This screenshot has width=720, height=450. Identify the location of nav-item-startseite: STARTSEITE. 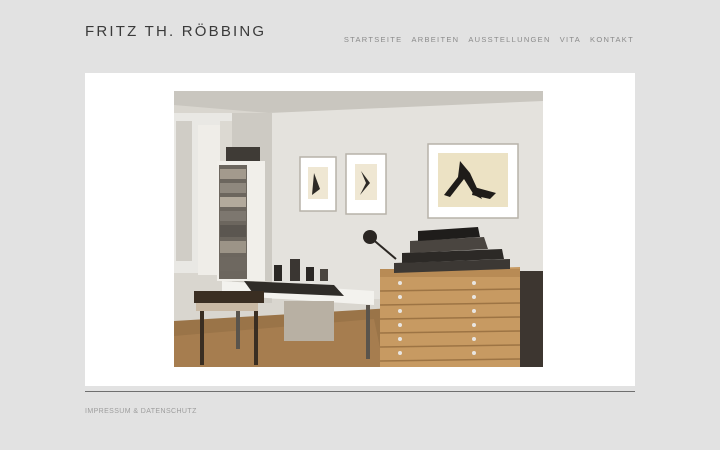
(373, 38).